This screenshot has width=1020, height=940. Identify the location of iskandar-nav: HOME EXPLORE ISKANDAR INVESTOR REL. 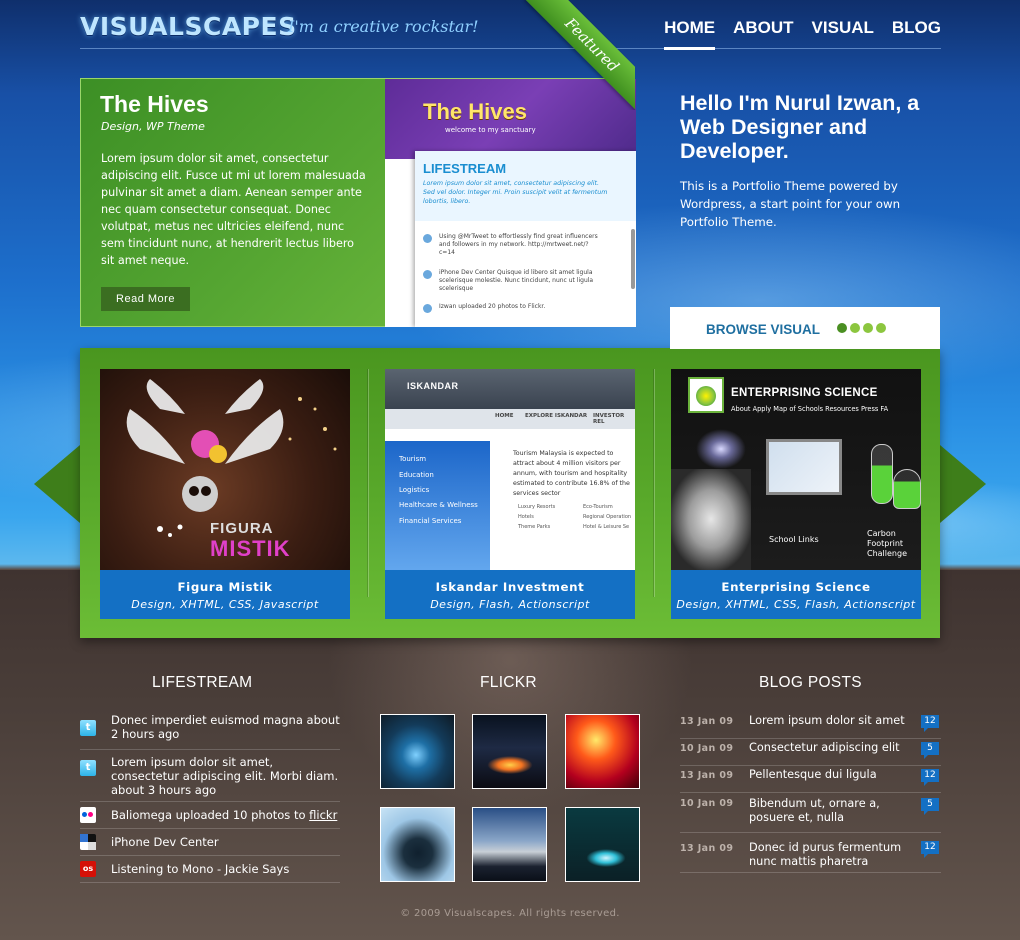
(510, 419).